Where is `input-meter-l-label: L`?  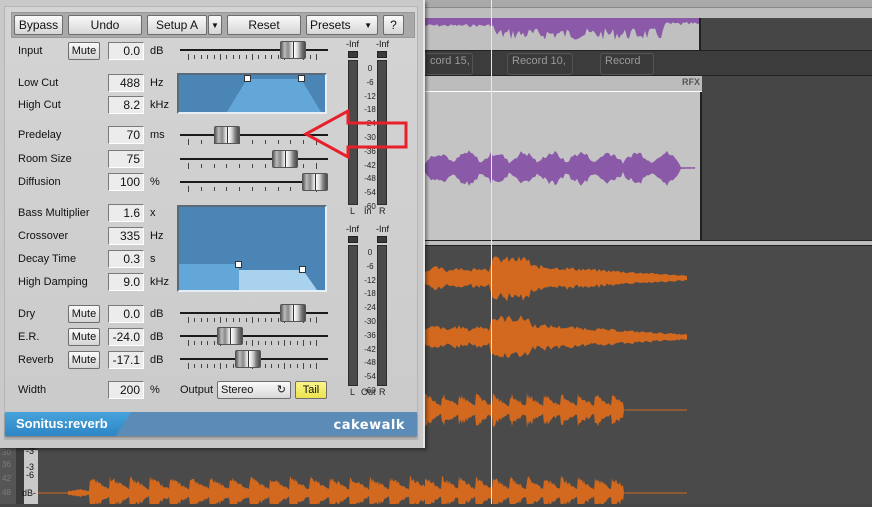 input-meter-l-label: L is located at coordinates (353, 211).